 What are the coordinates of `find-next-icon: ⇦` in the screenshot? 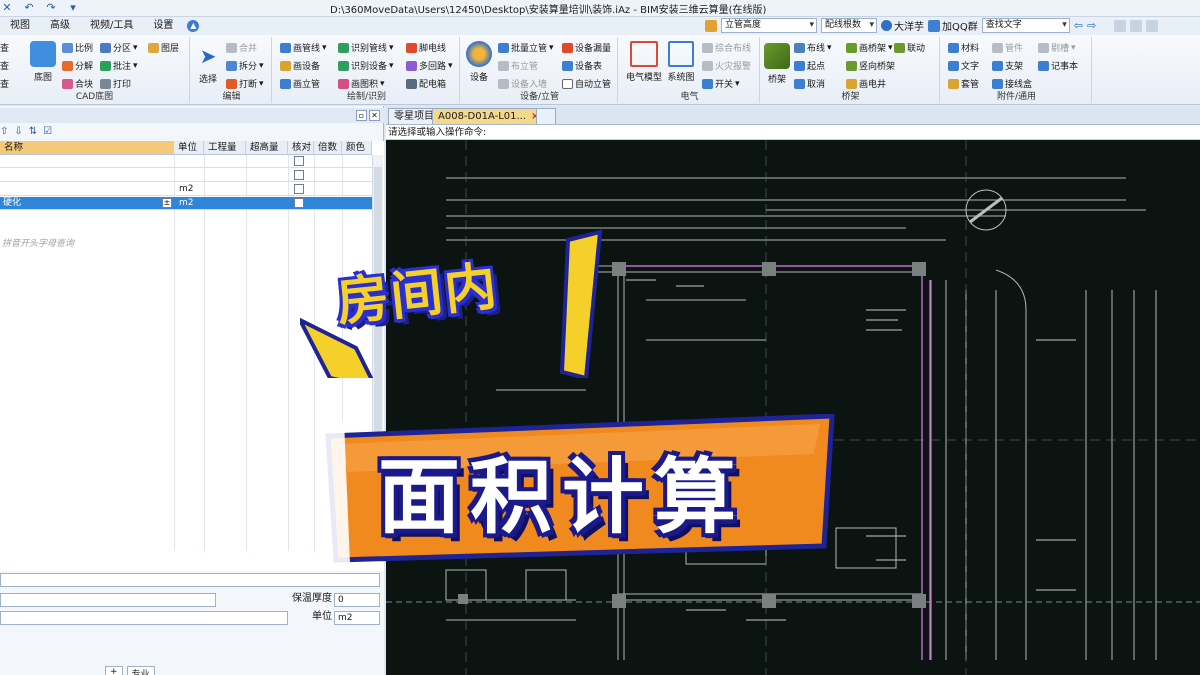 It's located at (1078, 25).